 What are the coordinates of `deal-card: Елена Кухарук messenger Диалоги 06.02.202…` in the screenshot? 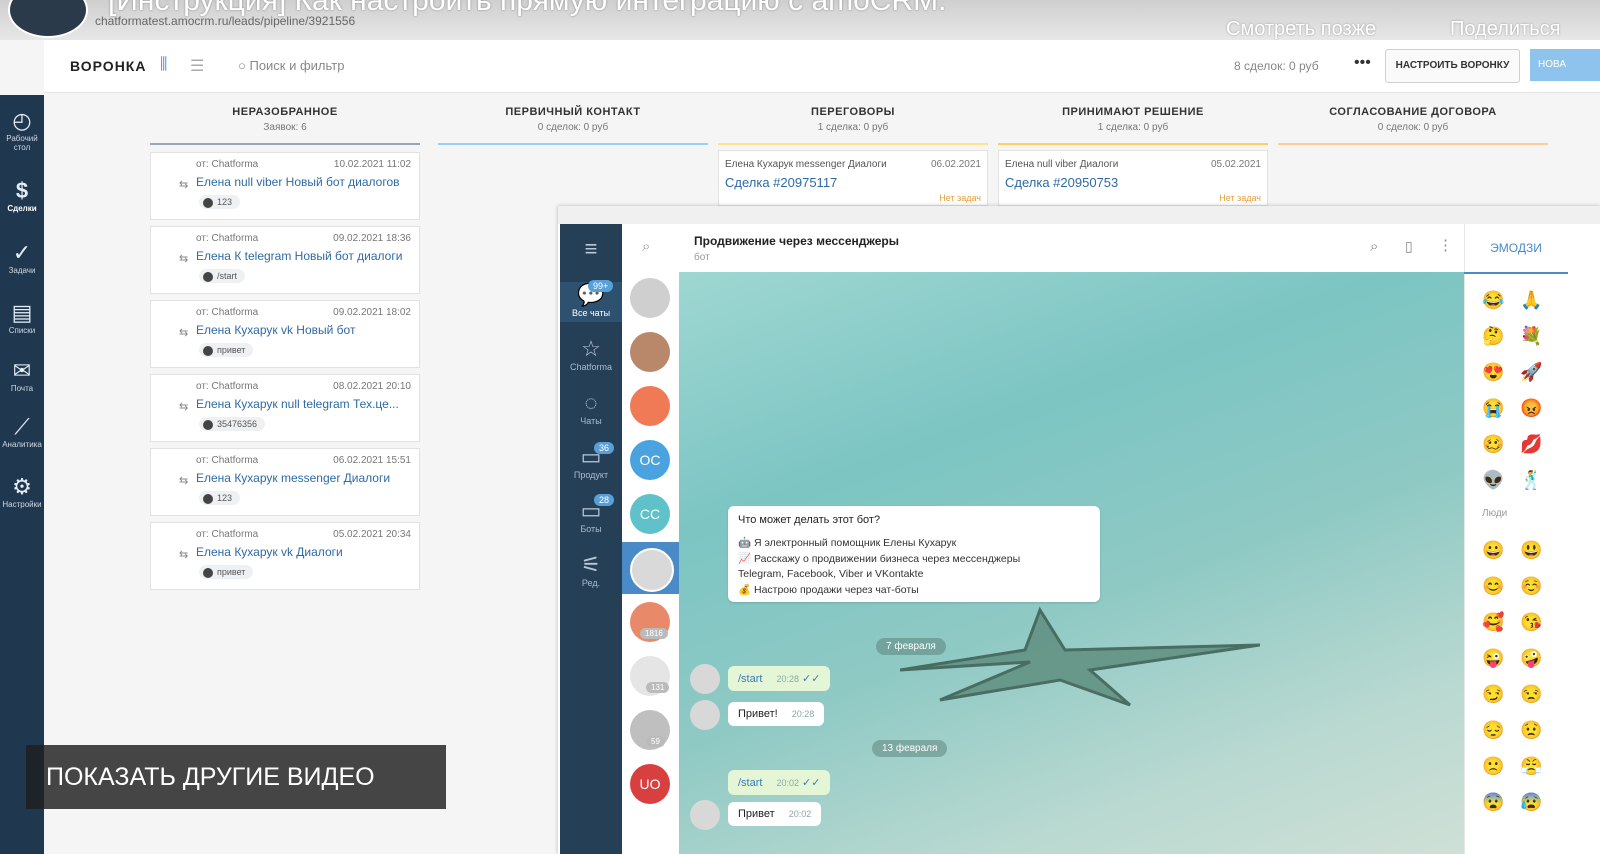 It's located at (853, 178).